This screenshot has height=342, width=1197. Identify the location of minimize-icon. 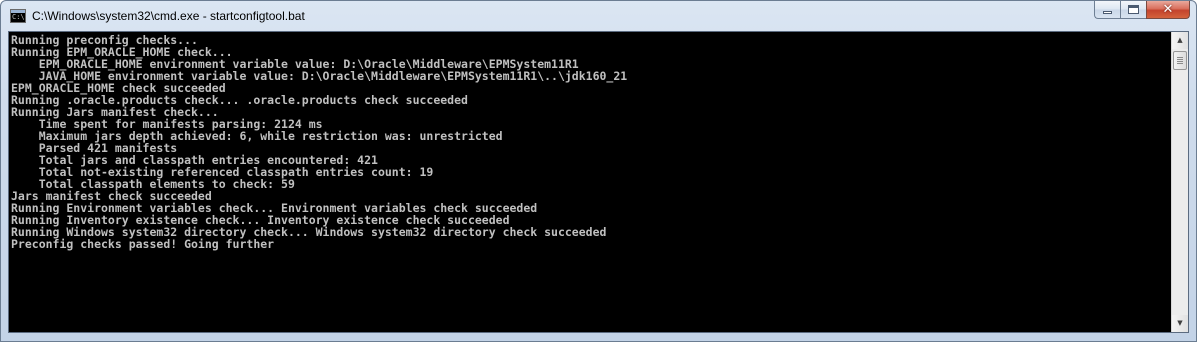
(1107, 12).